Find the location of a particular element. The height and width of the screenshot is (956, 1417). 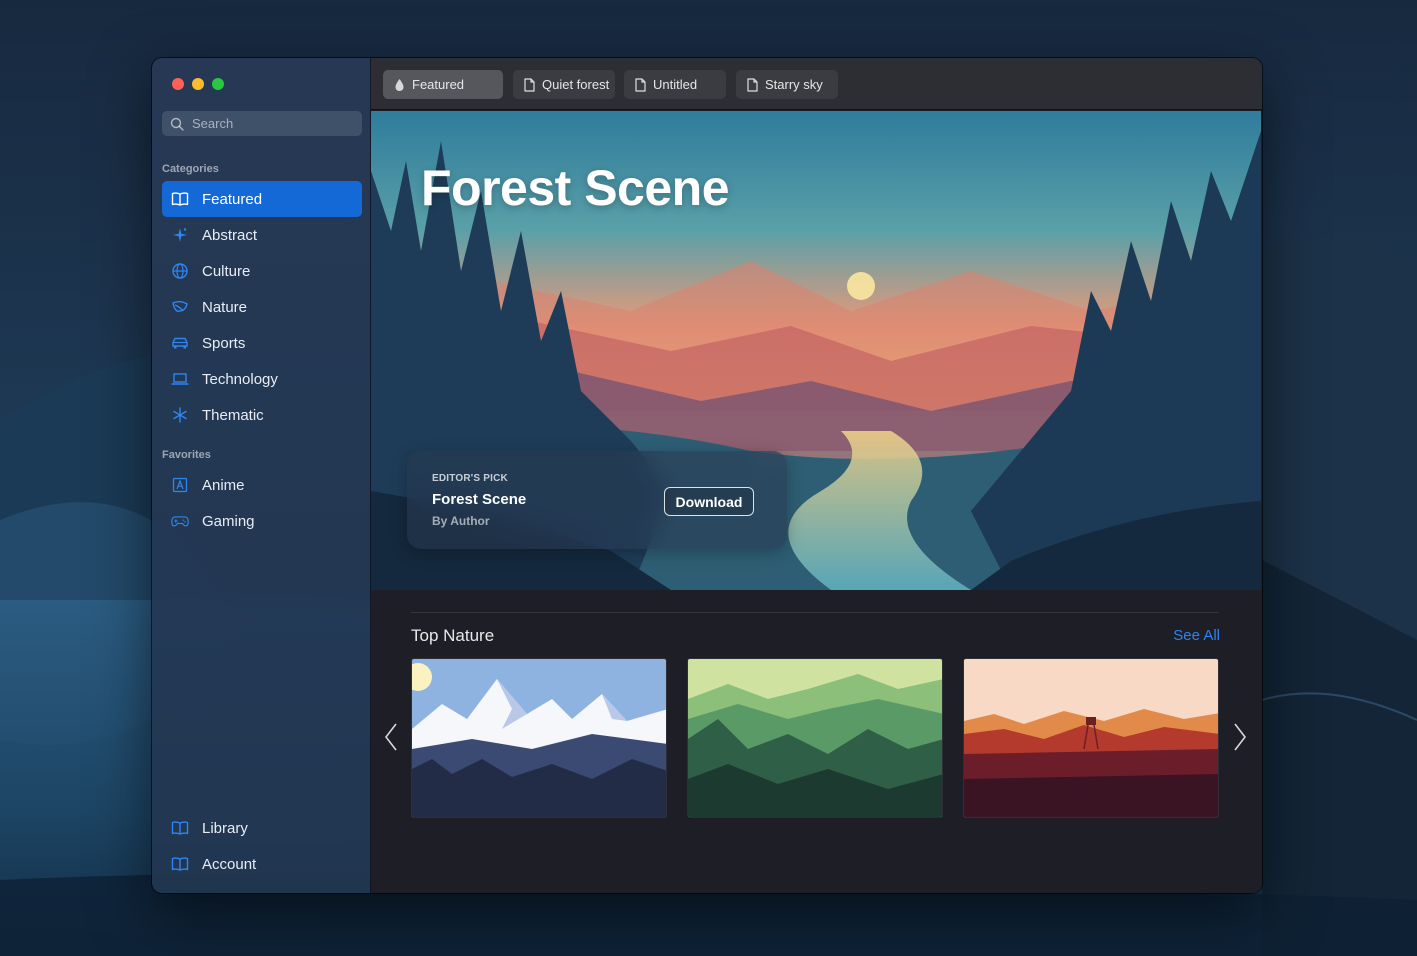

sidebar-item-label: Sports is located at coordinates (224, 343).